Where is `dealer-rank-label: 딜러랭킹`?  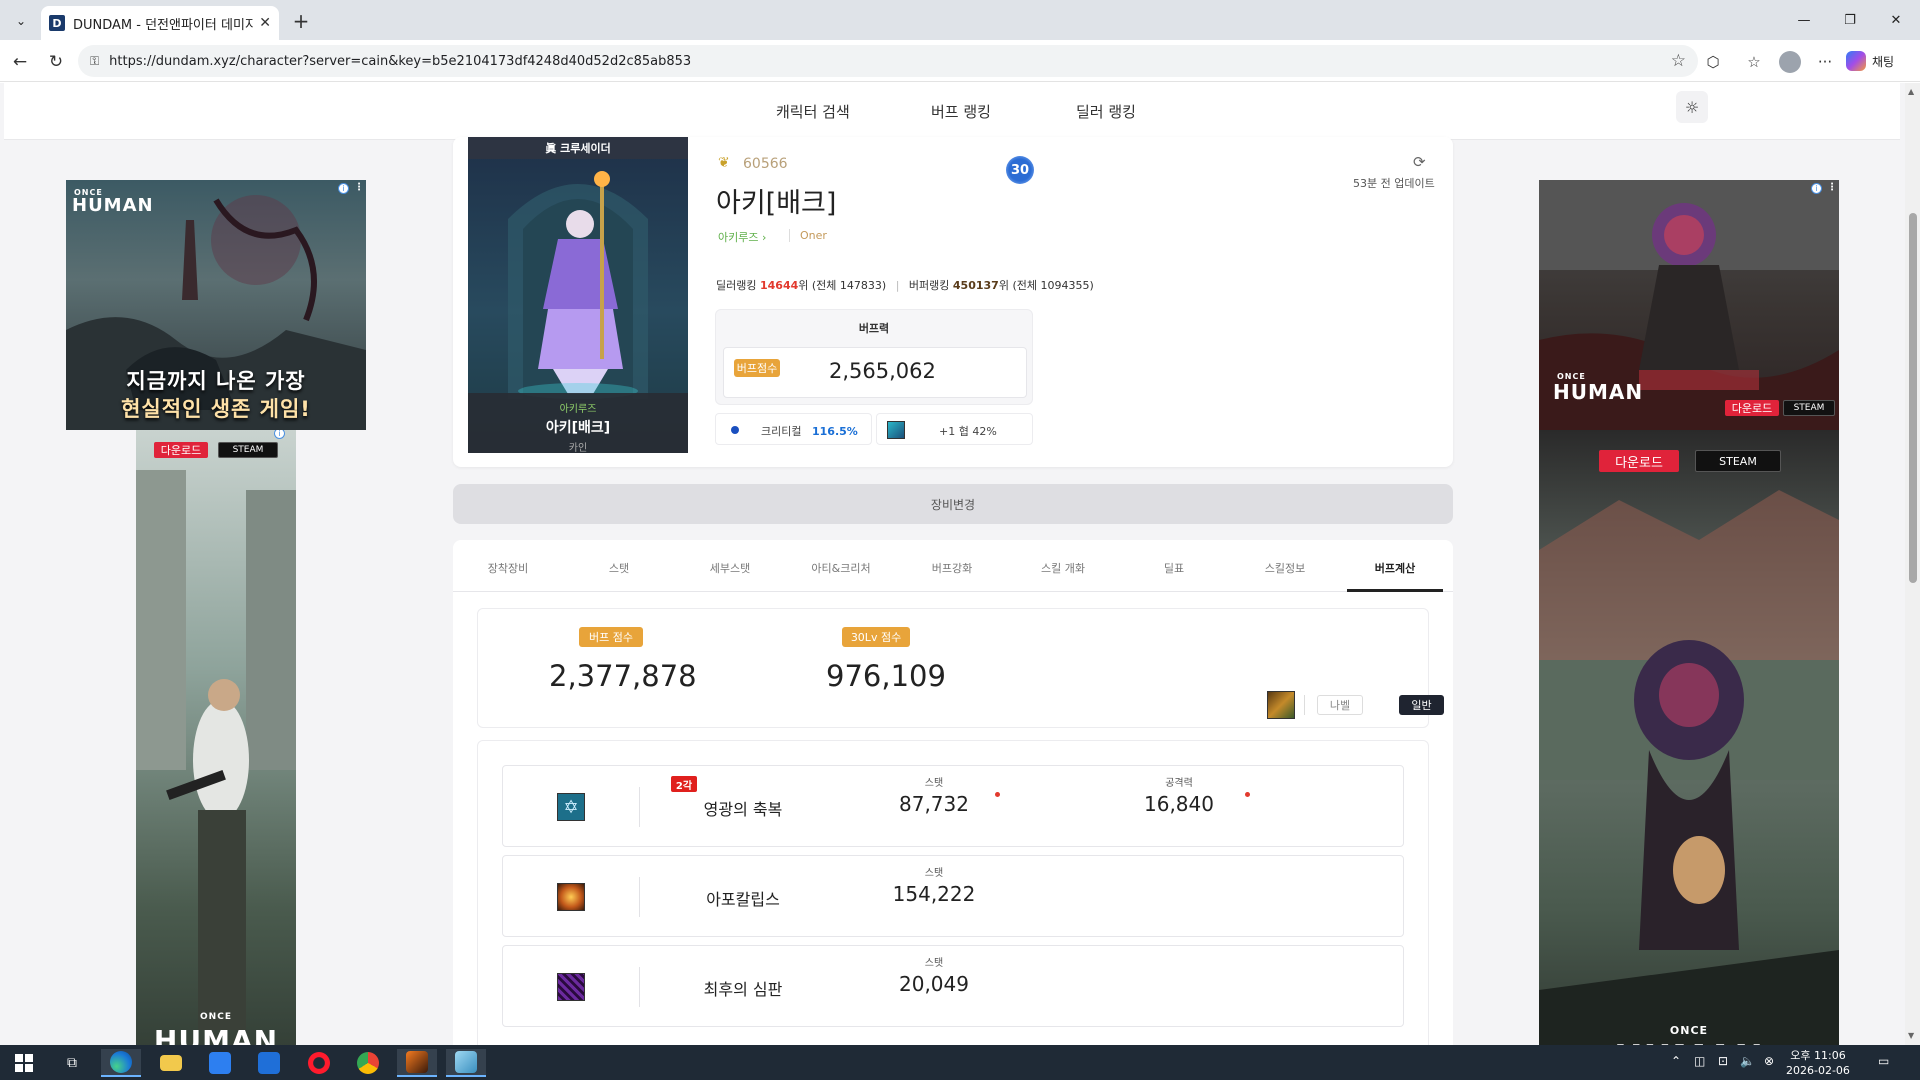 dealer-rank-label: 딜러랭킹 is located at coordinates (736, 285).